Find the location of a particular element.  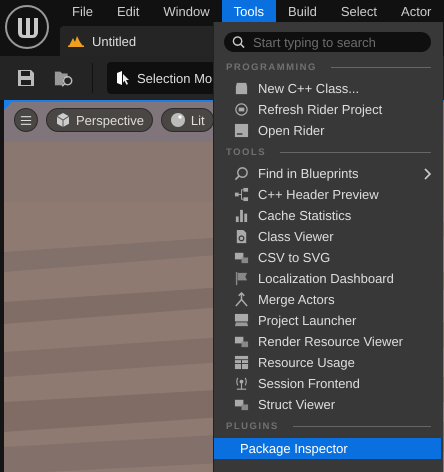

broadcast-icon is located at coordinates (241, 383).